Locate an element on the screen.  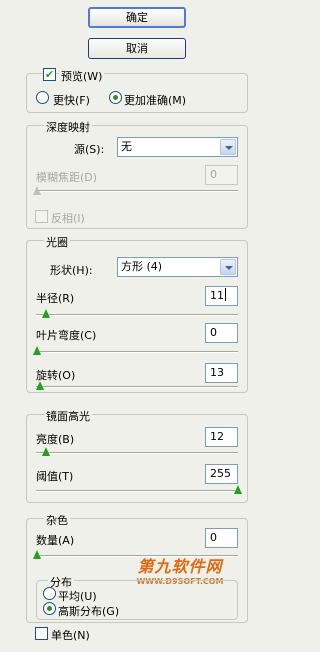
threshold-slider-thumb is located at coordinates (238, 489).